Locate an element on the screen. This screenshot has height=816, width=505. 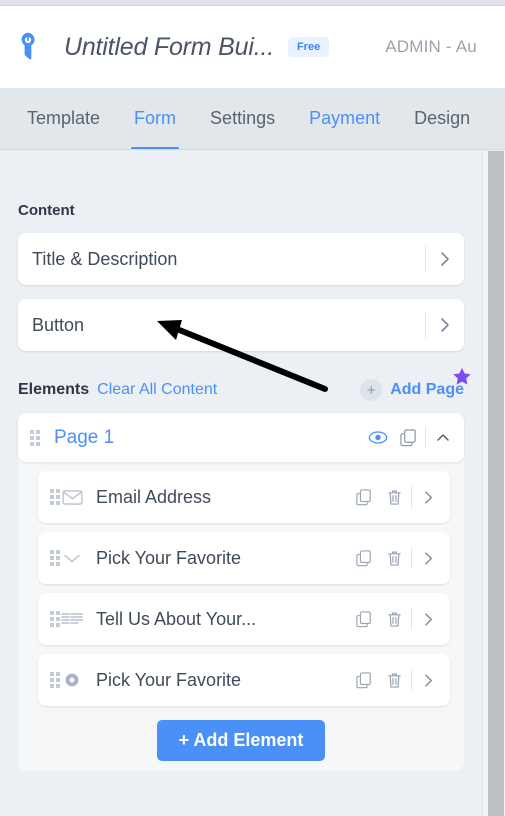
tab-payment: Payment is located at coordinates (344, 118).